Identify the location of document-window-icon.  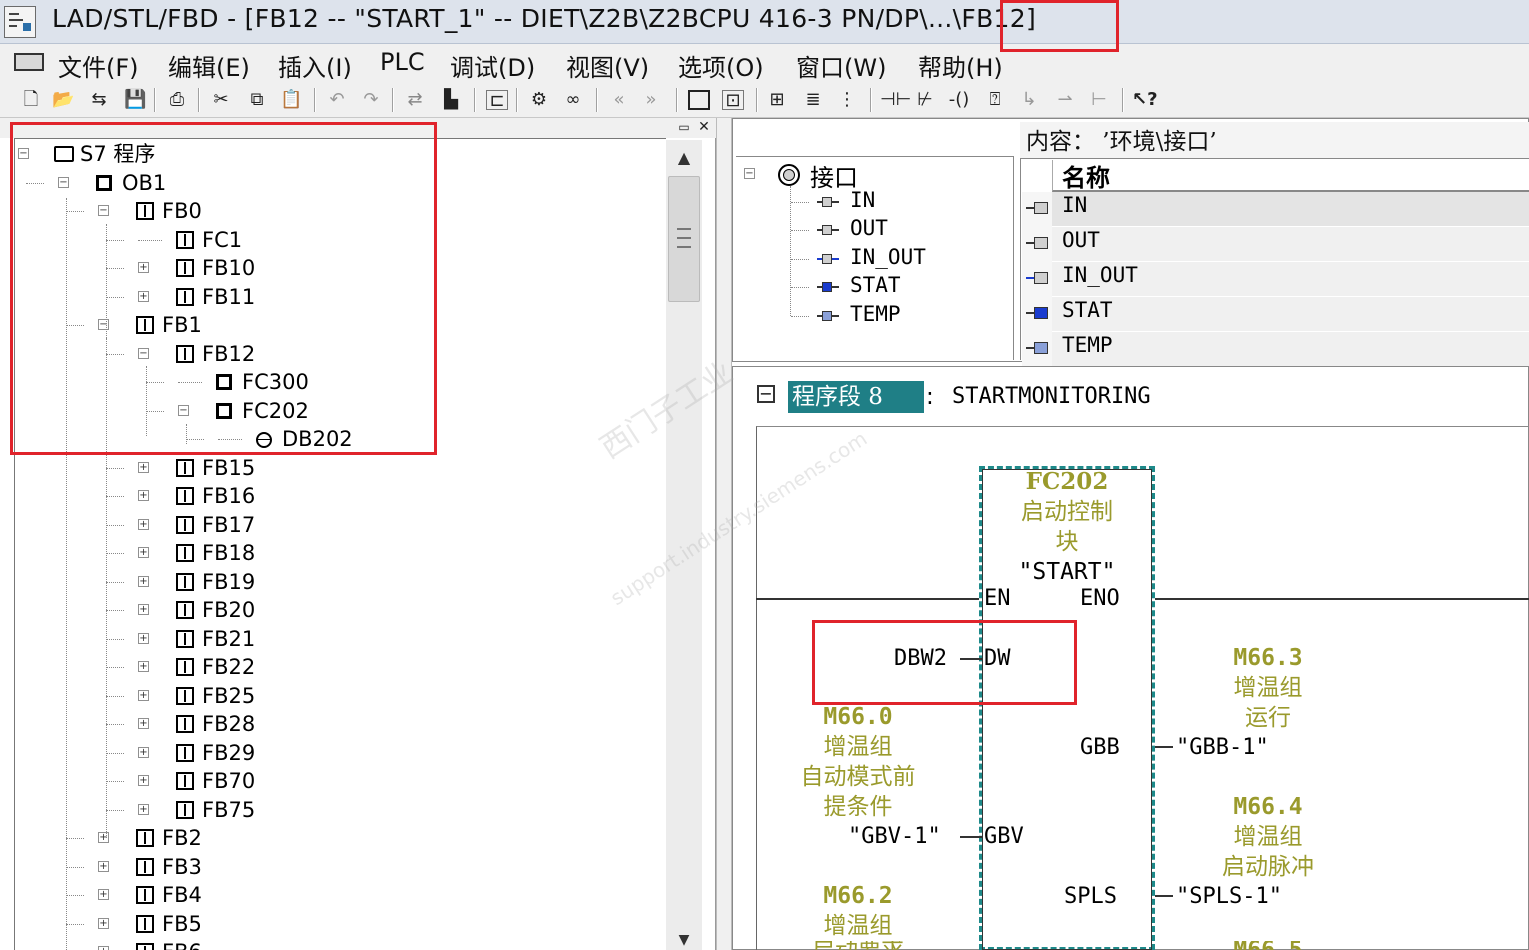
(29, 62).